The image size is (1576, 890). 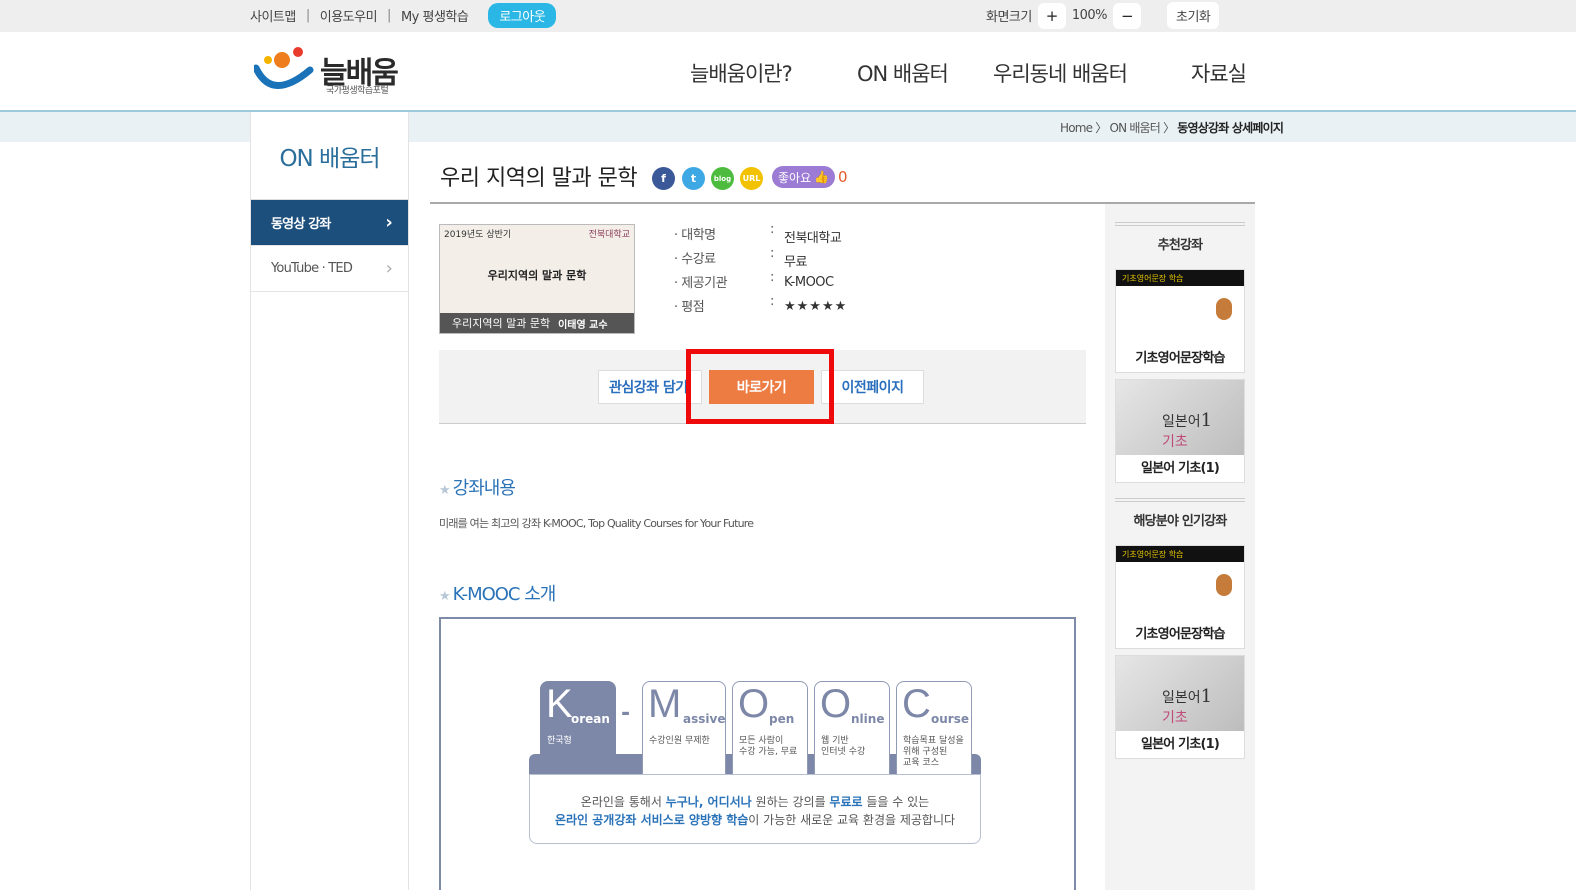 What do you see at coordinates (1060, 73) in the screenshot?
I see `gnb-local-learning: 우리동네 배움터` at bounding box center [1060, 73].